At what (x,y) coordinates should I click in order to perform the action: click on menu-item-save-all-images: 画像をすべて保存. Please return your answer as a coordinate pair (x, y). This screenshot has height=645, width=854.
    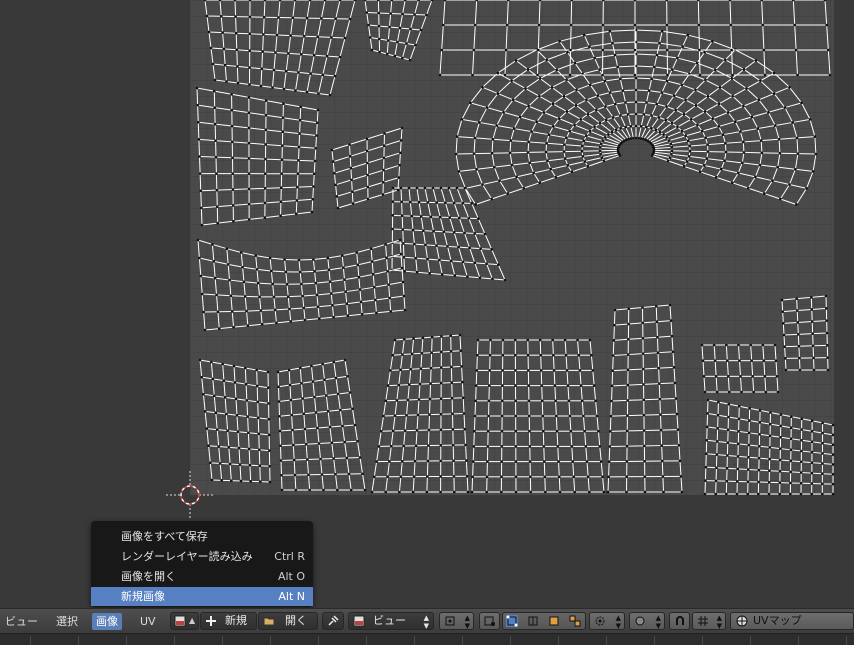
    Looking at the image, I should click on (202, 536).